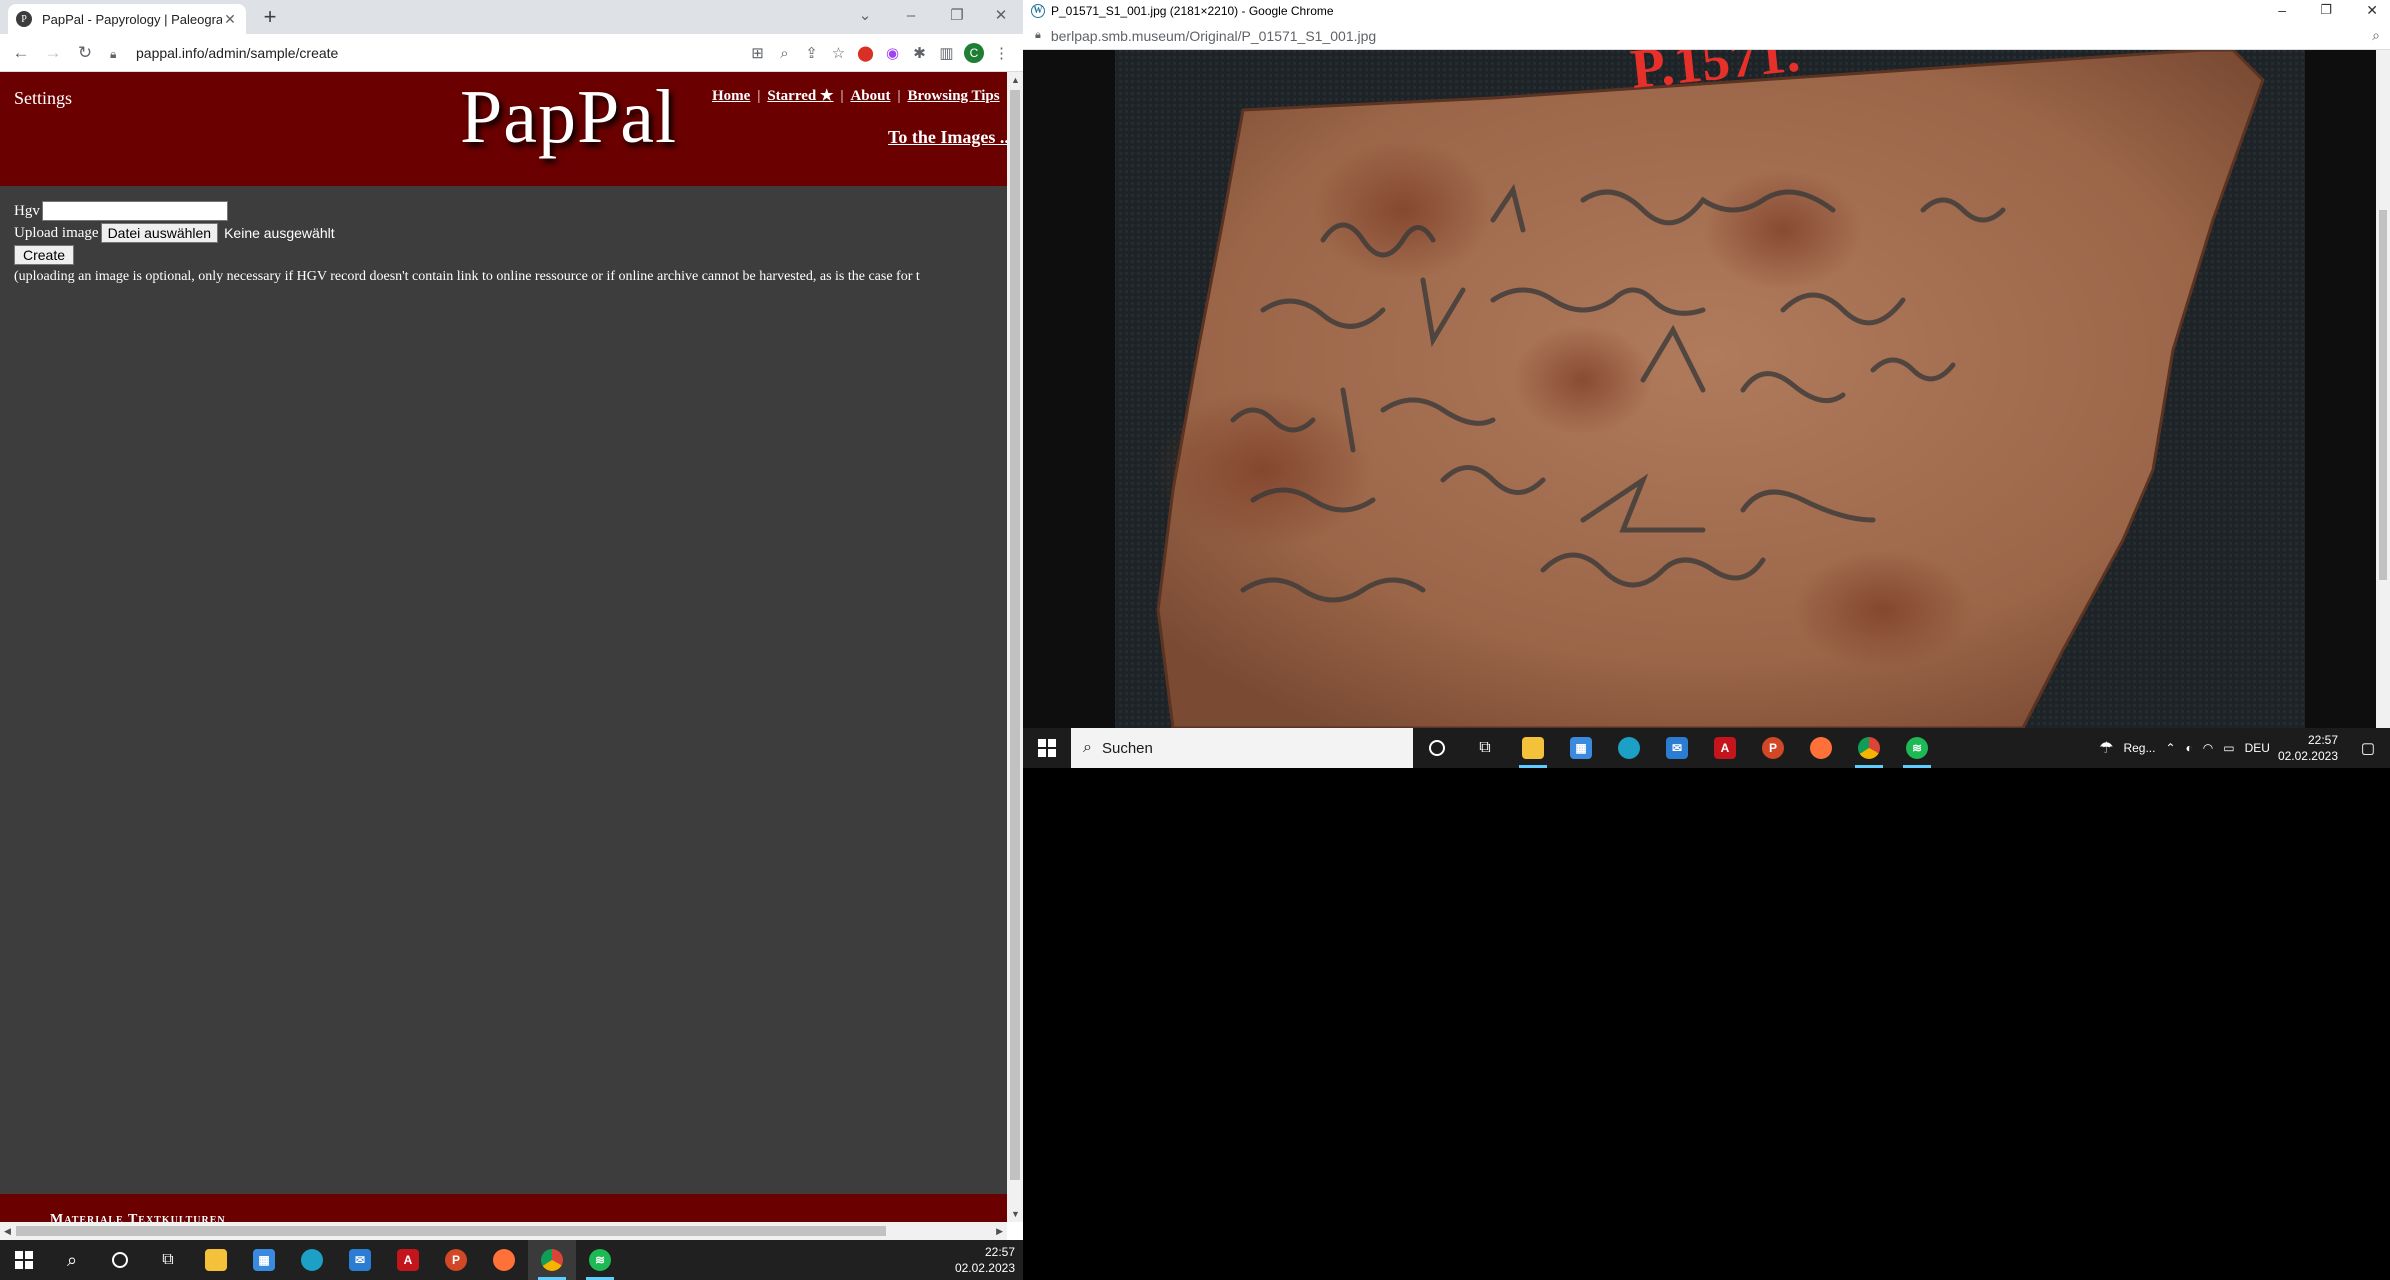 Image resolution: width=2390 pixels, height=1280 pixels. I want to click on tab-search-chevron-icon: ⌄, so click(865, 15).